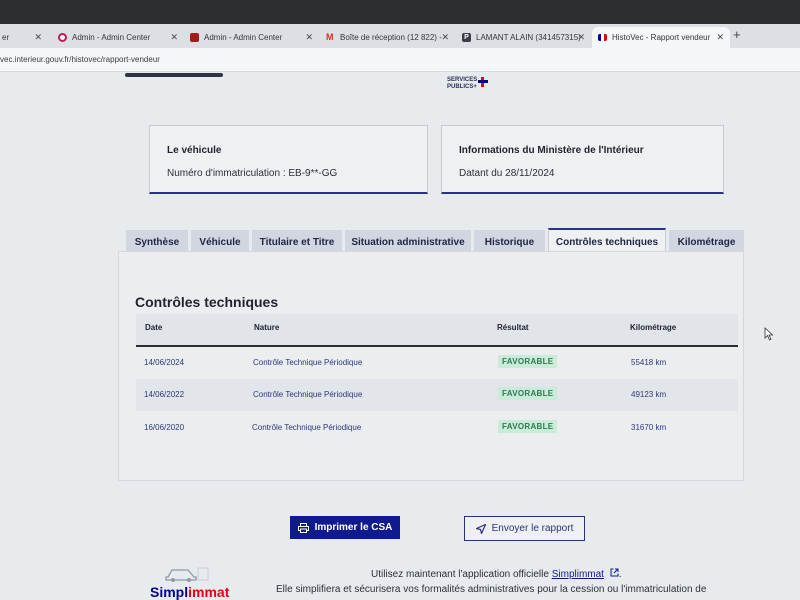 Image resolution: width=800 pixels, height=600 pixels. I want to click on services-publics-logo: SERVICES PUBLICS+, so click(467, 84).